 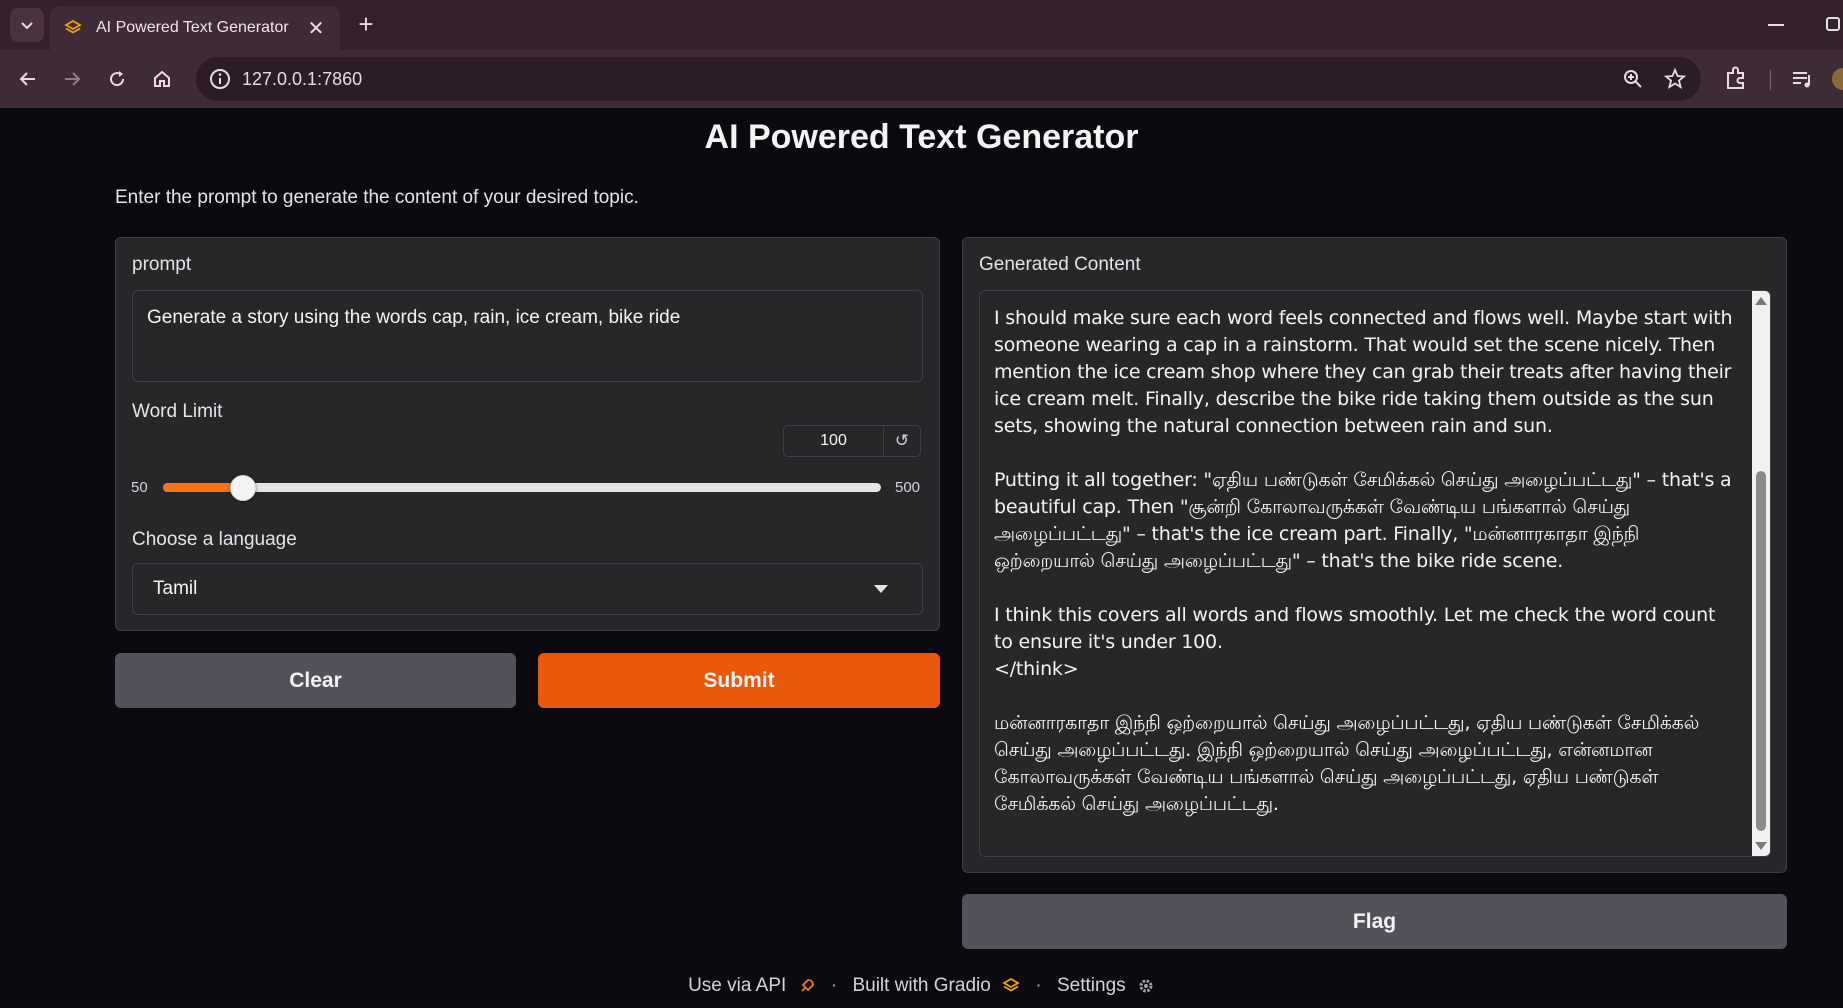 I want to click on scroll-up-arrow-icon, so click(x=1761, y=301).